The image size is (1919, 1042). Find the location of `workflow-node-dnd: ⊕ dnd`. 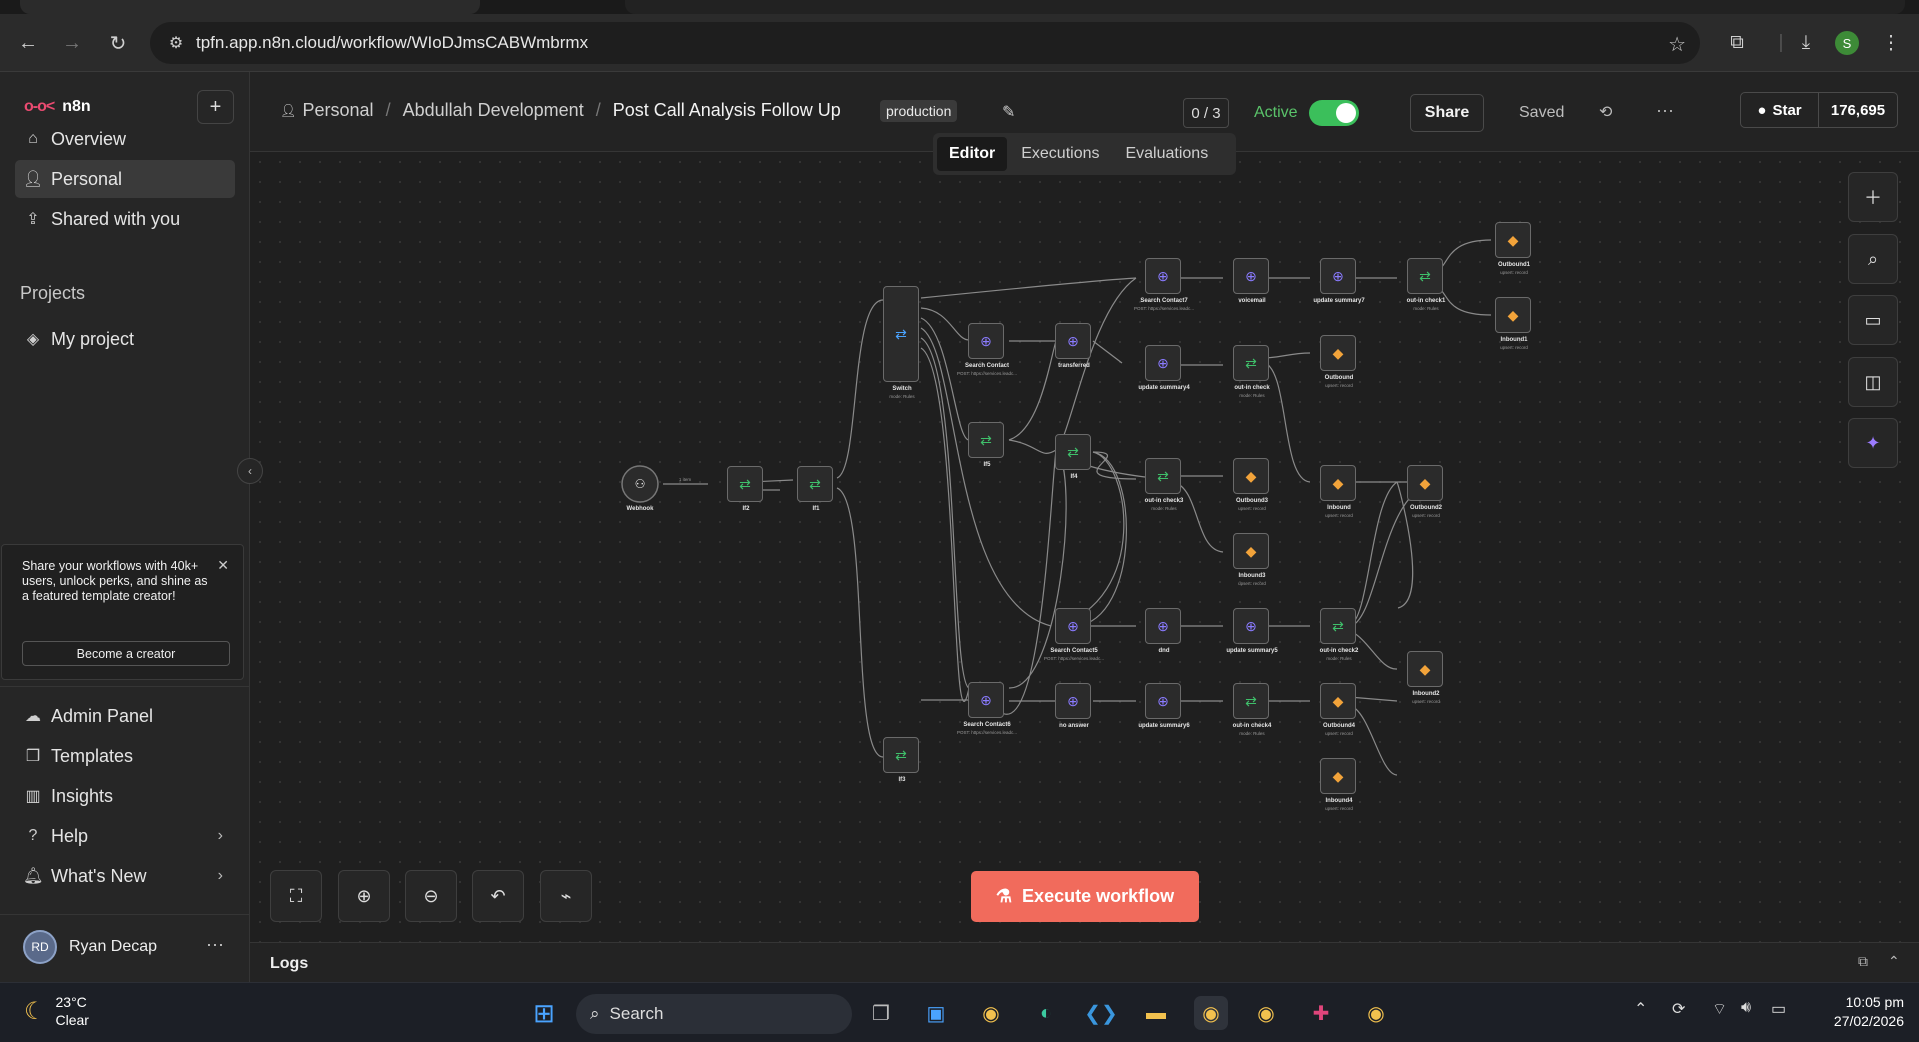

workflow-node-dnd: ⊕ dnd is located at coordinates (1163, 631).